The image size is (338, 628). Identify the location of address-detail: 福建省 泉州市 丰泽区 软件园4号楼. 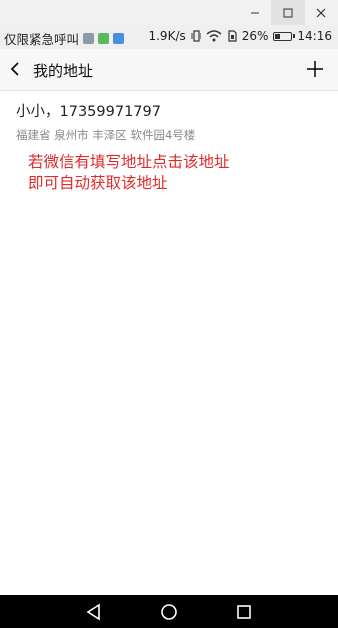
(106, 135).